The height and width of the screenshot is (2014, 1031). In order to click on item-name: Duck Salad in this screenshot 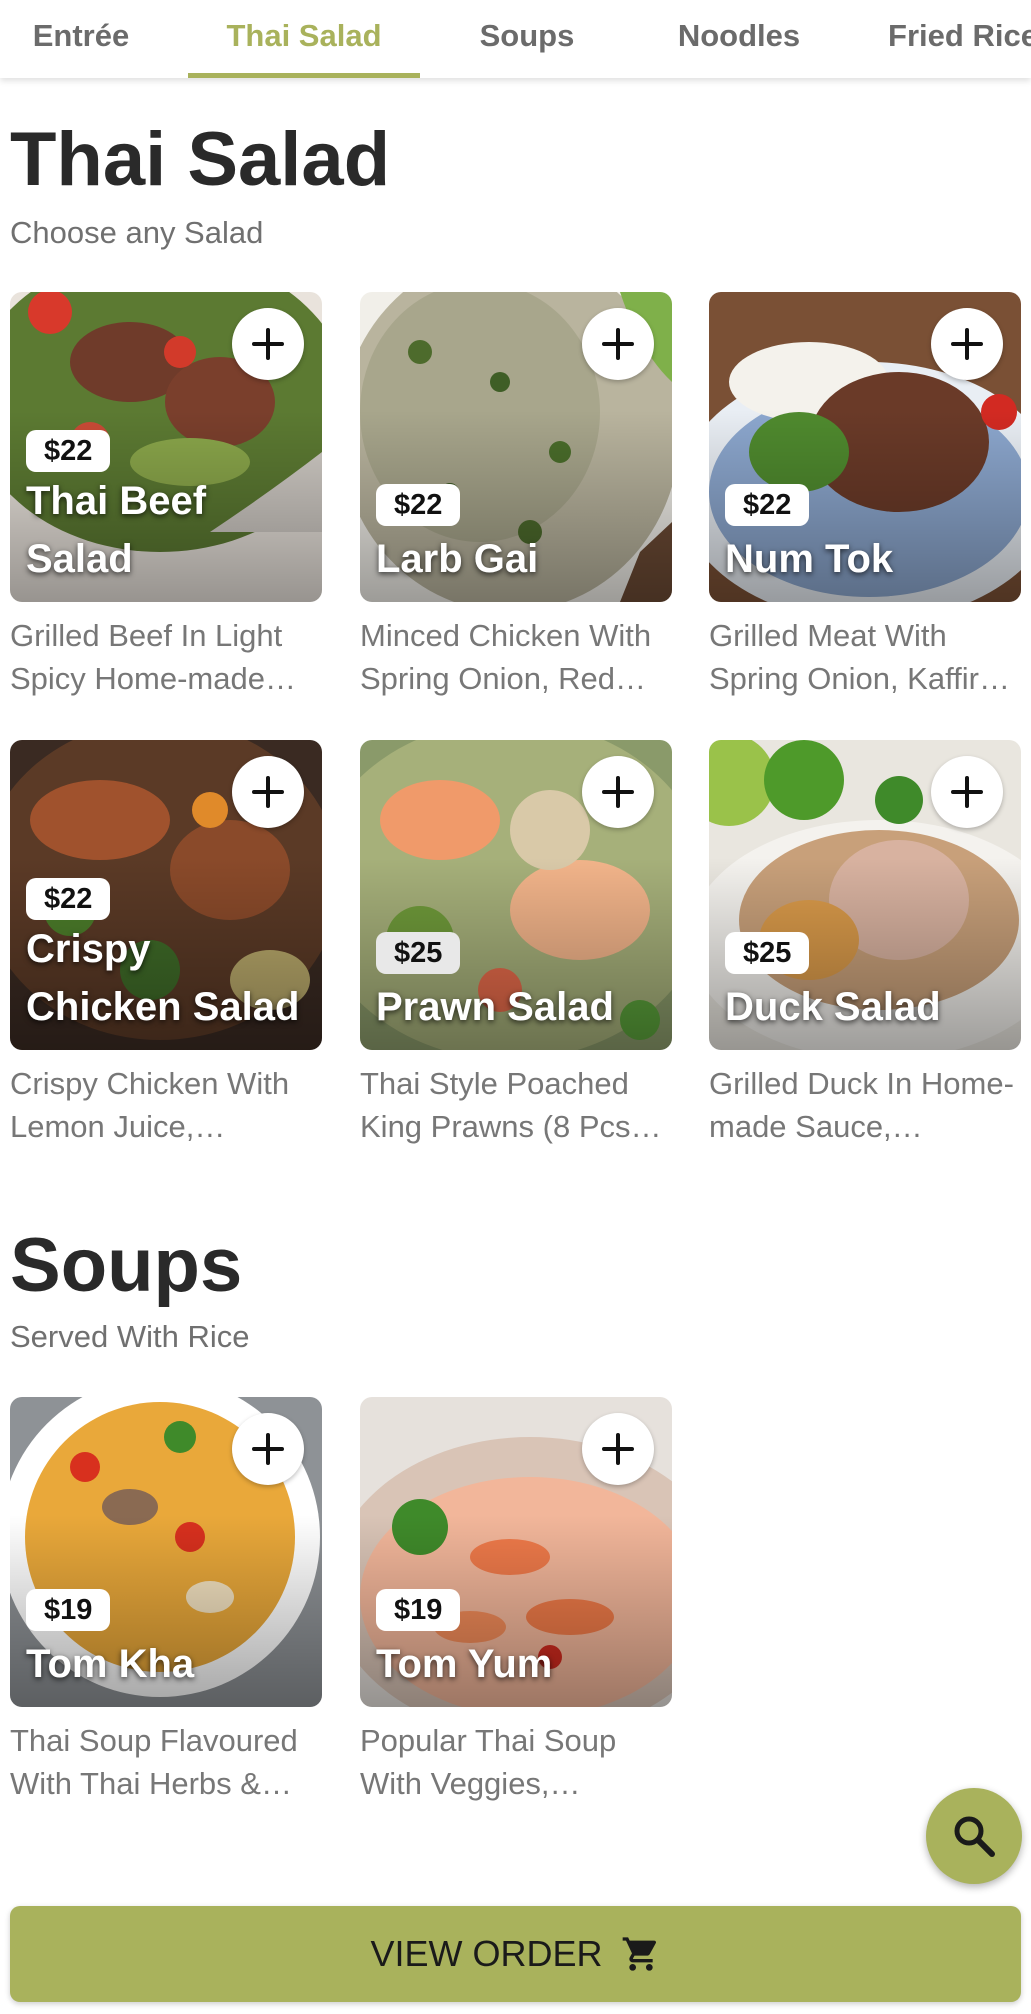, I will do `click(833, 1007)`.